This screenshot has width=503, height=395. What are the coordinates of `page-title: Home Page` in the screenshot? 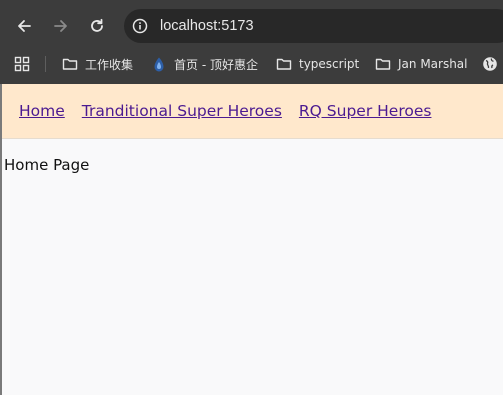 It's located at (47, 165).